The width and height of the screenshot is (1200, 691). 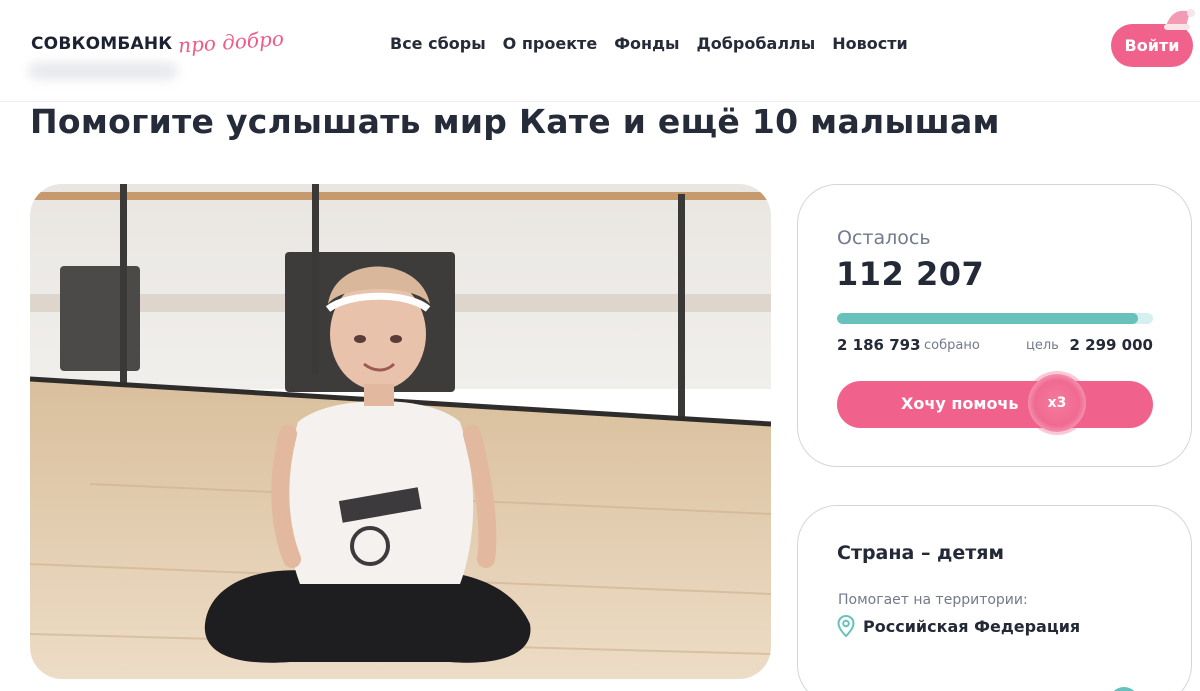 I want to click on multiplier-badge: x3, so click(x=1057, y=403).